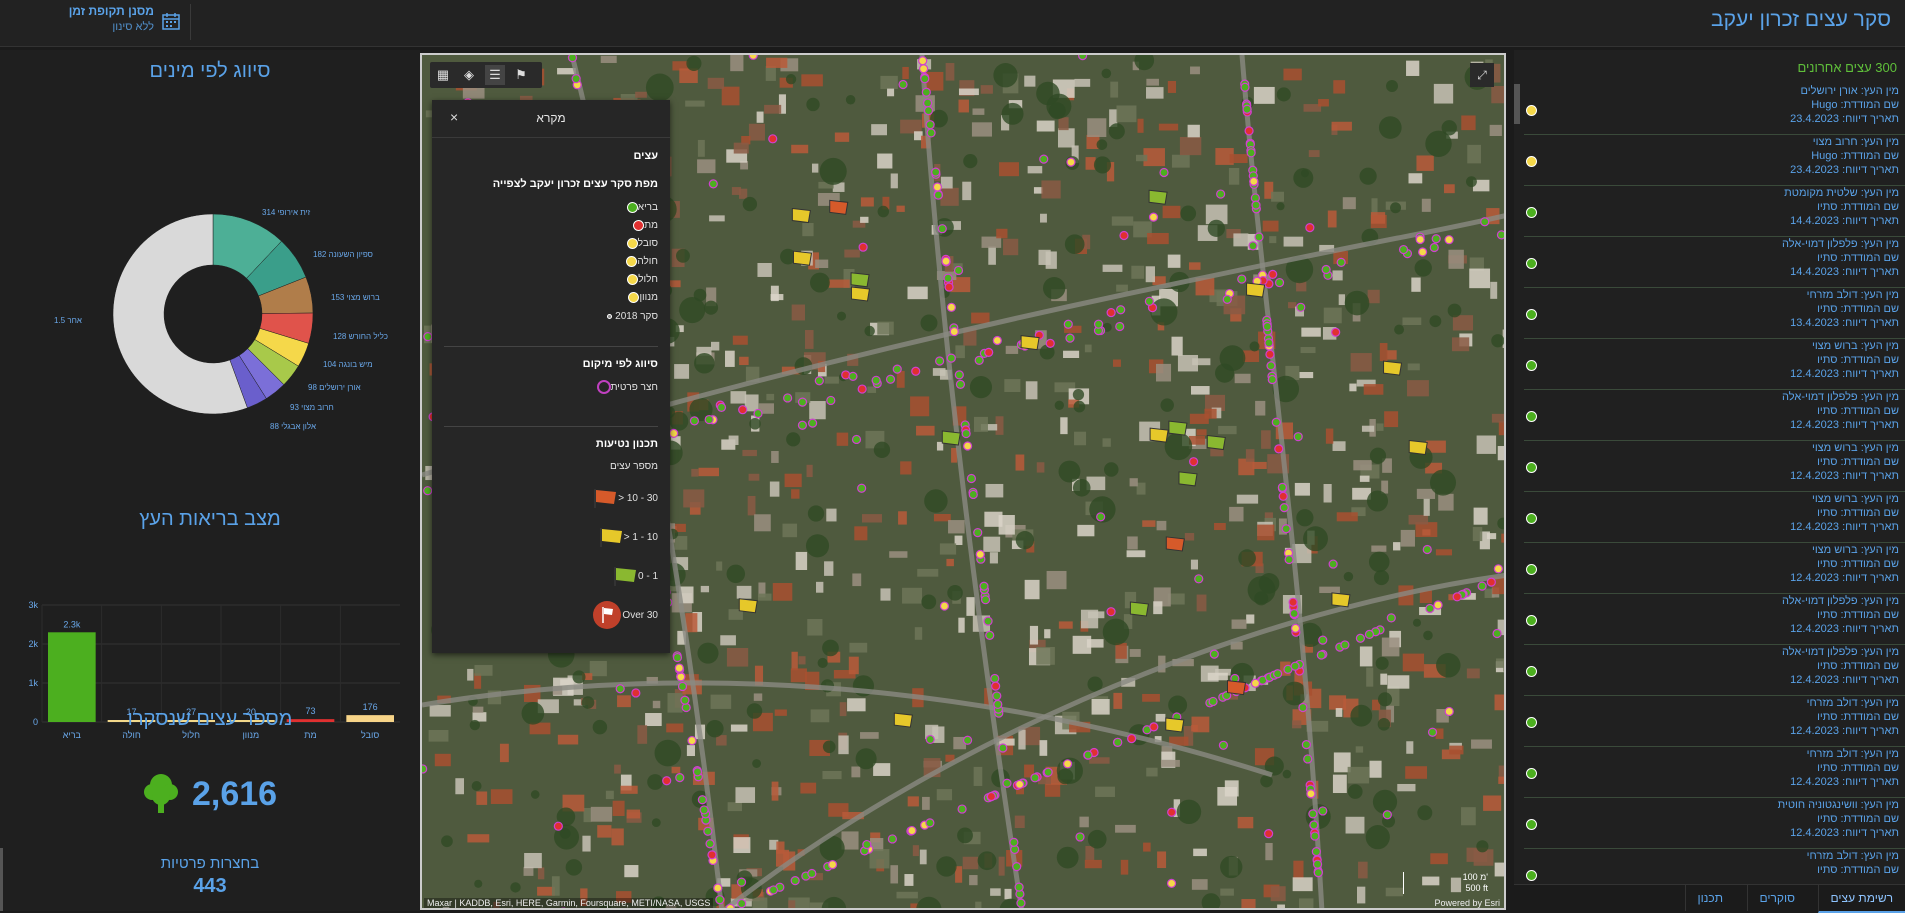 The height and width of the screenshot is (913, 1905). What do you see at coordinates (120, 22) in the screenshot?
I see `time-filter: מסנן תקופת זמן ללא סינון` at bounding box center [120, 22].